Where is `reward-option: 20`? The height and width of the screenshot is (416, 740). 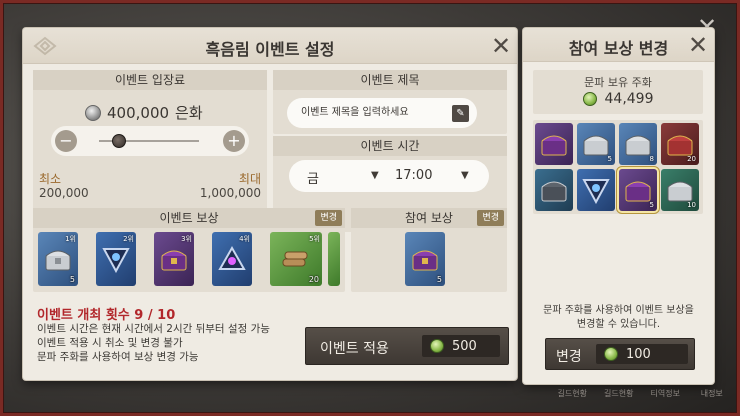 reward-option: 20 is located at coordinates (680, 144).